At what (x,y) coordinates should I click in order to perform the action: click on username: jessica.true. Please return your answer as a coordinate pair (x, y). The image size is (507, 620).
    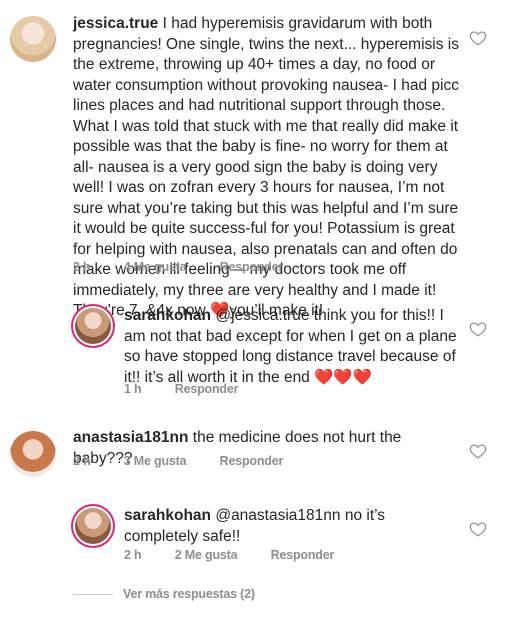
    Looking at the image, I should click on (115, 23).